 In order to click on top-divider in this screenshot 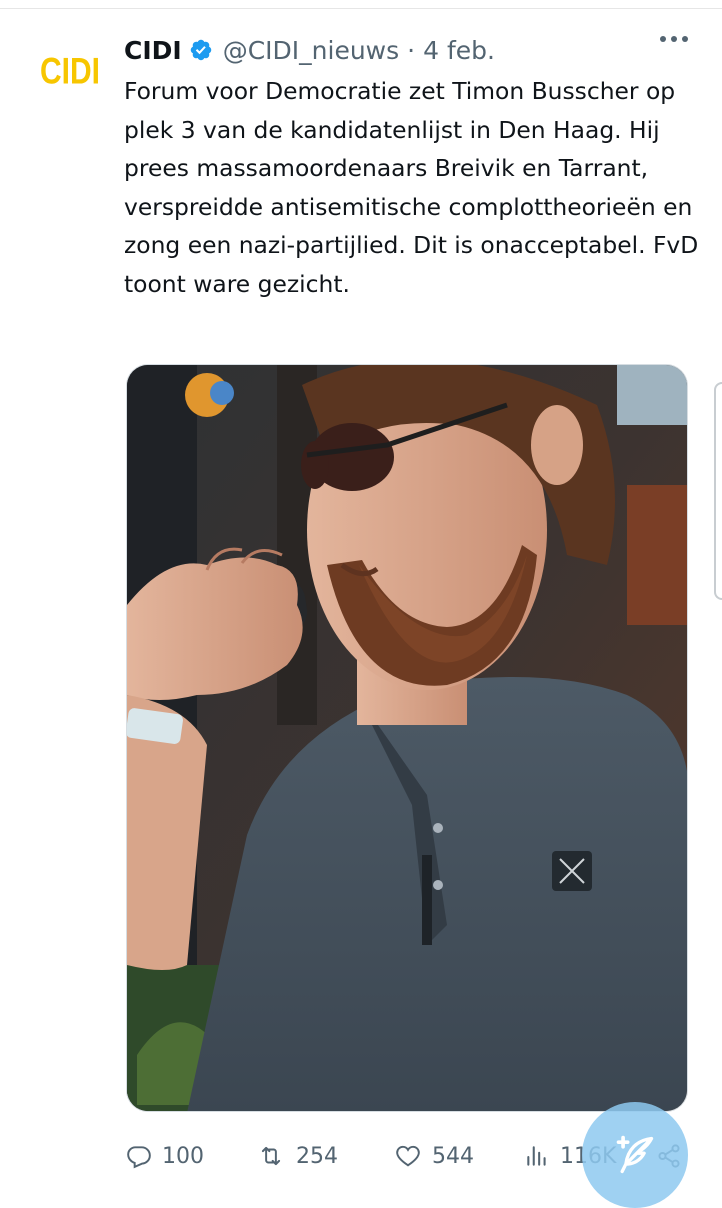, I will do `click(361, 8)`.